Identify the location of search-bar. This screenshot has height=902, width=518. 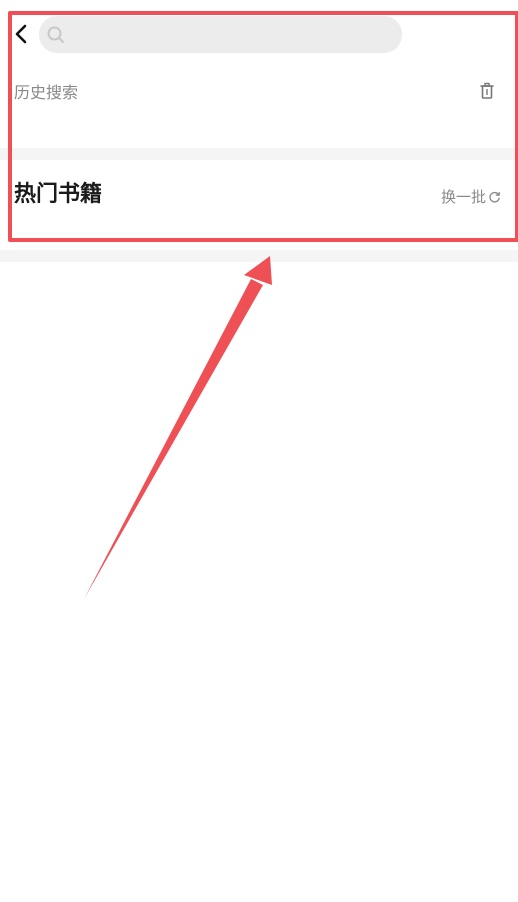
(220, 34).